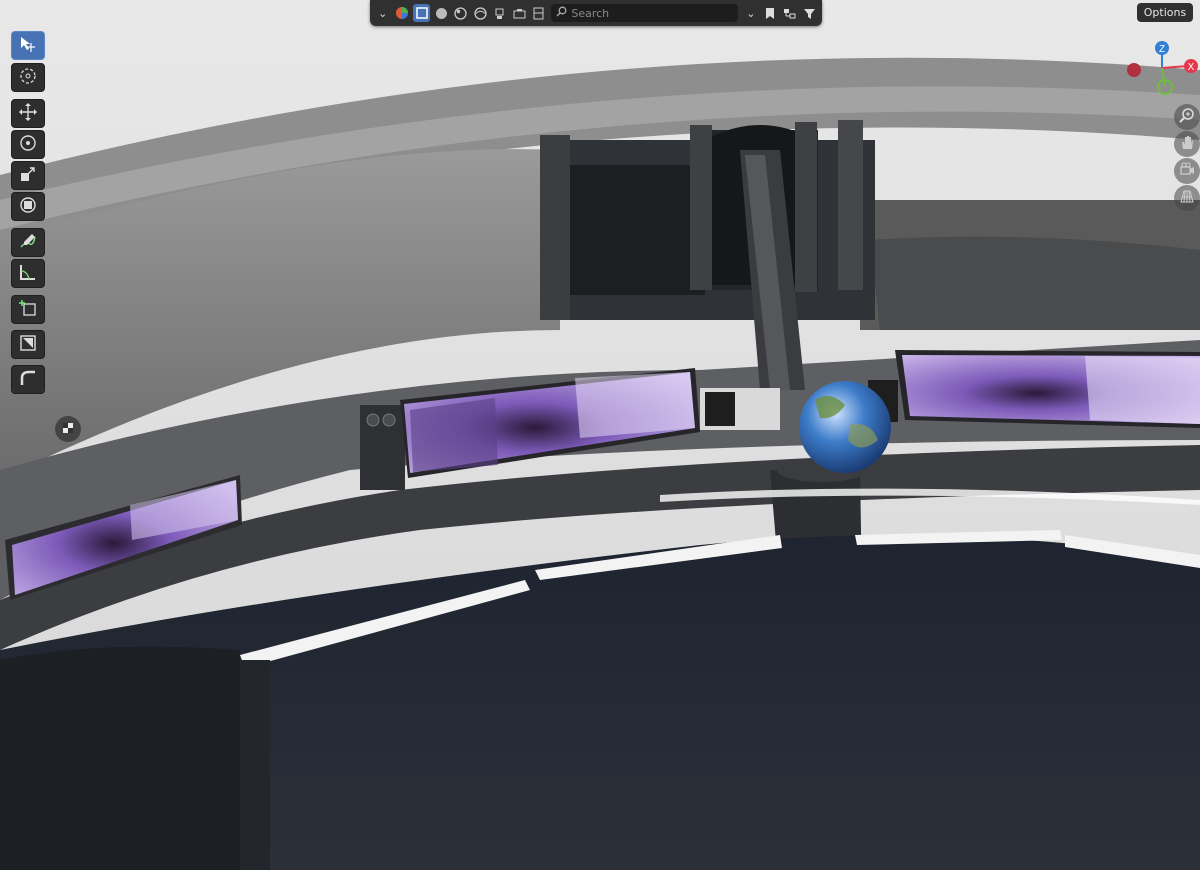  I want to click on select-cursor-icon, so click(28, 46).